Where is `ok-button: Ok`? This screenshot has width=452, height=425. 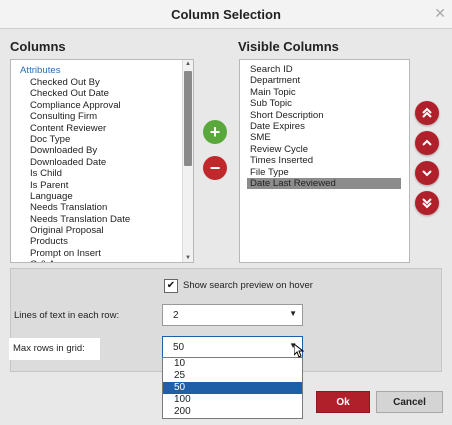 ok-button: Ok is located at coordinates (343, 402).